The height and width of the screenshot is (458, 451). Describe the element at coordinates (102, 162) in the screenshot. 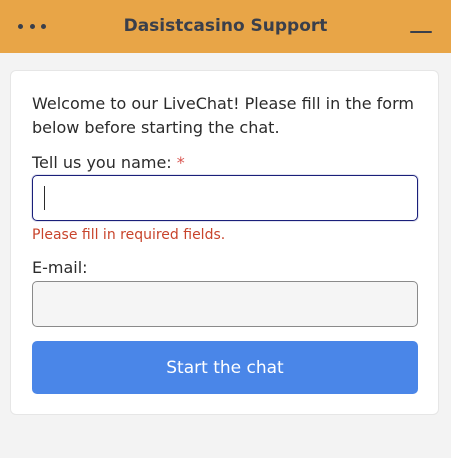

I see `name-label-text: Tell us you name:` at that location.